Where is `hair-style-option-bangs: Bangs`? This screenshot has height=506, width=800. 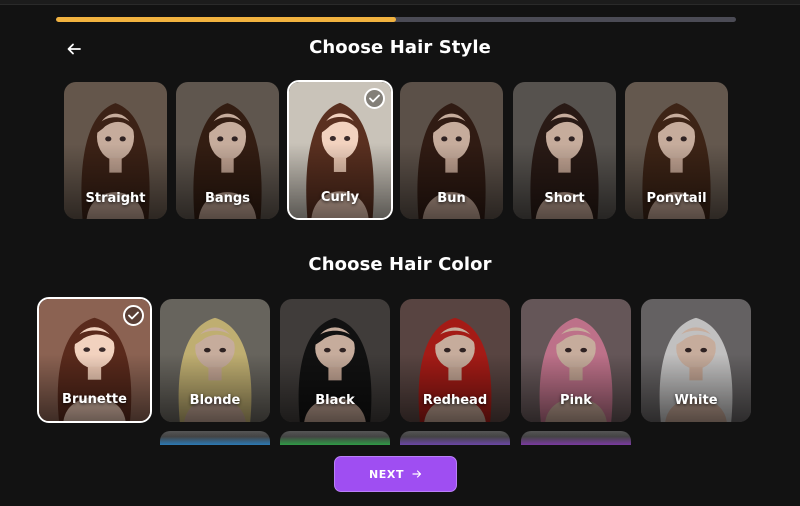
hair-style-option-bangs: Bangs is located at coordinates (227, 150).